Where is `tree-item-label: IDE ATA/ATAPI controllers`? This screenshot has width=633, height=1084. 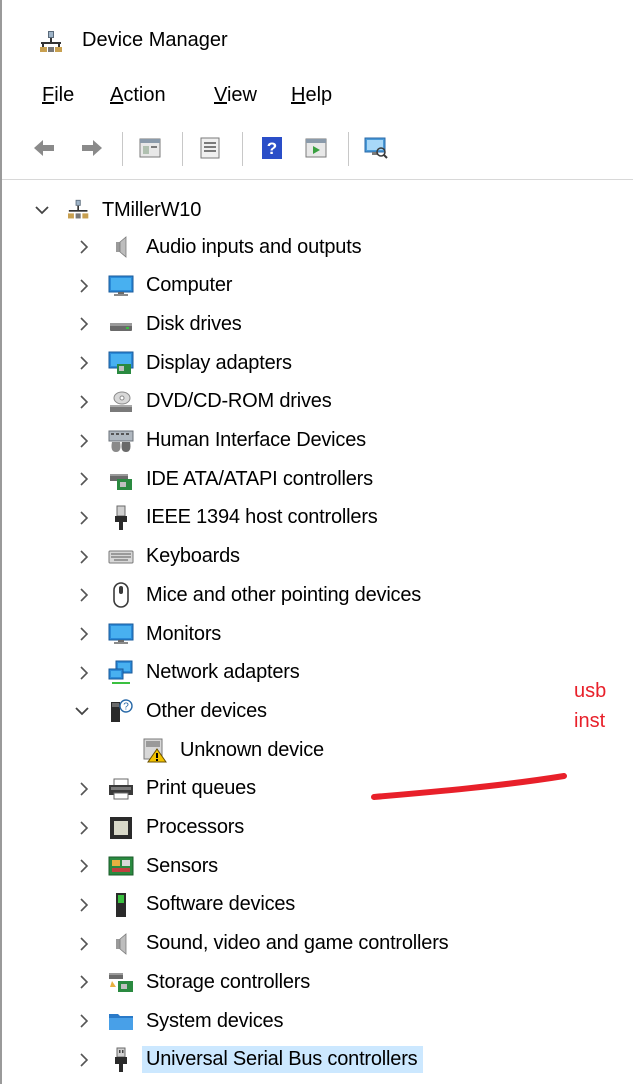
tree-item-label: IDE ATA/ATAPI controllers is located at coordinates (259, 478).